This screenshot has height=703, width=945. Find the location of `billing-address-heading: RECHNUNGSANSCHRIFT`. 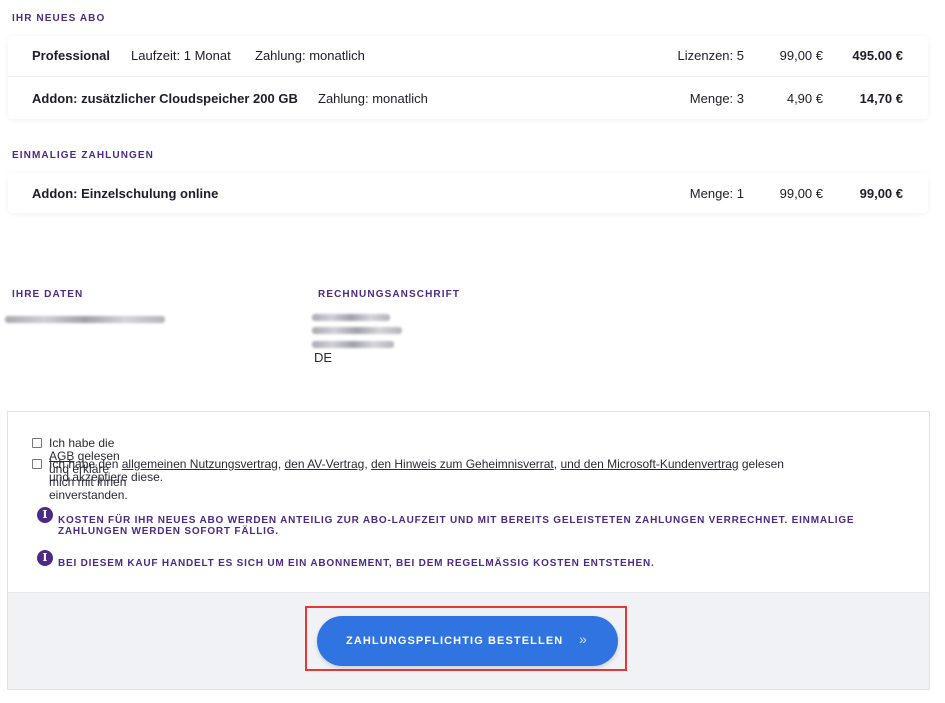

billing-address-heading: RECHNUNGSANSCHRIFT is located at coordinates (389, 294).